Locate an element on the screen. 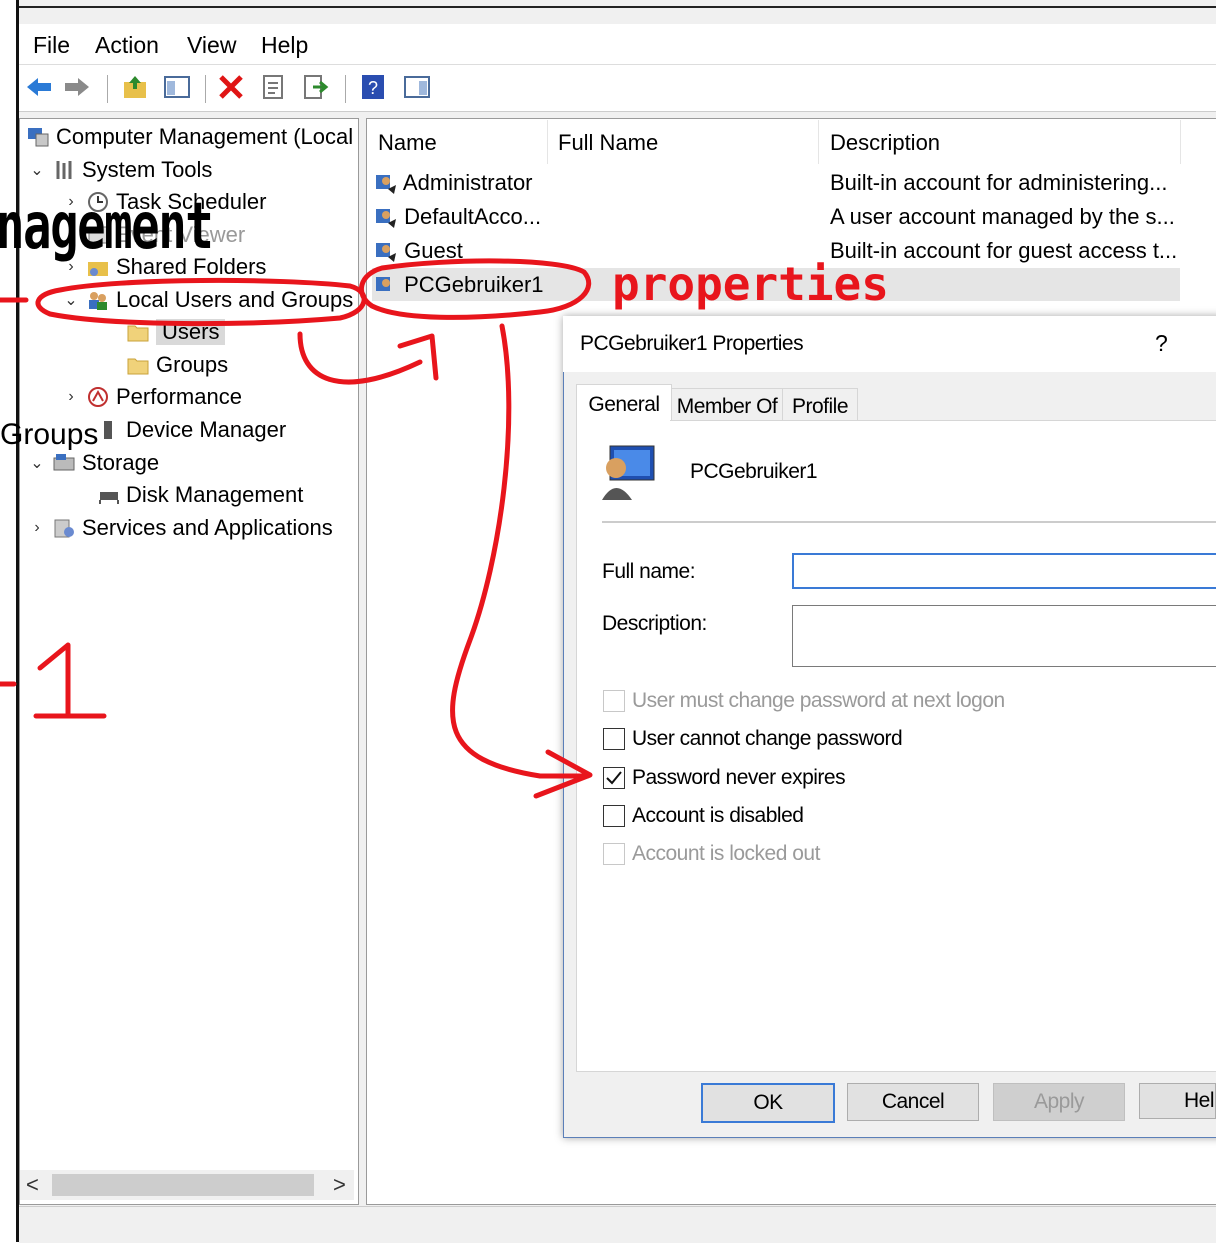  tree-item-device-manager: Device Manager is located at coordinates (191, 430).